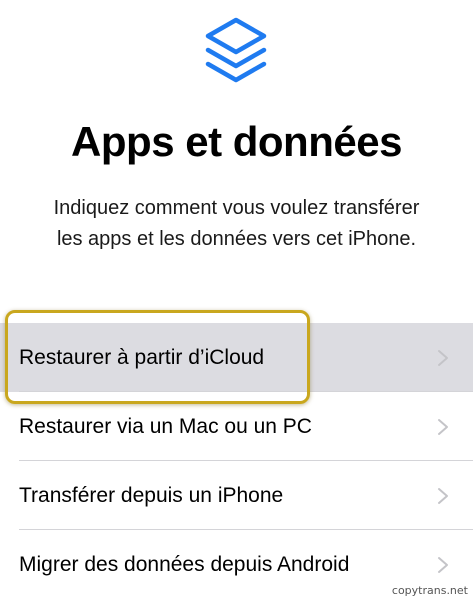 The height and width of the screenshot is (600, 473). What do you see at coordinates (236, 208) in the screenshot?
I see `subtitle-line: Indiquez comment vous voulez transférer` at bounding box center [236, 208].